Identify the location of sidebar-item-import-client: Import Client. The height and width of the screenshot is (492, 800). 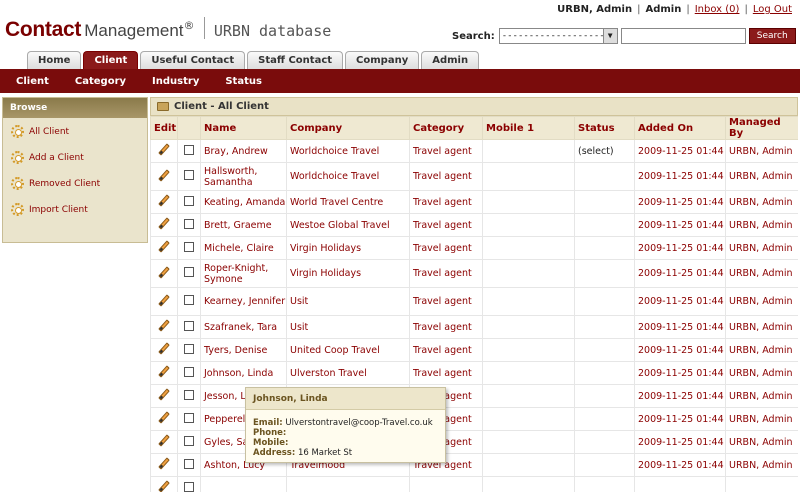
(75, 209).